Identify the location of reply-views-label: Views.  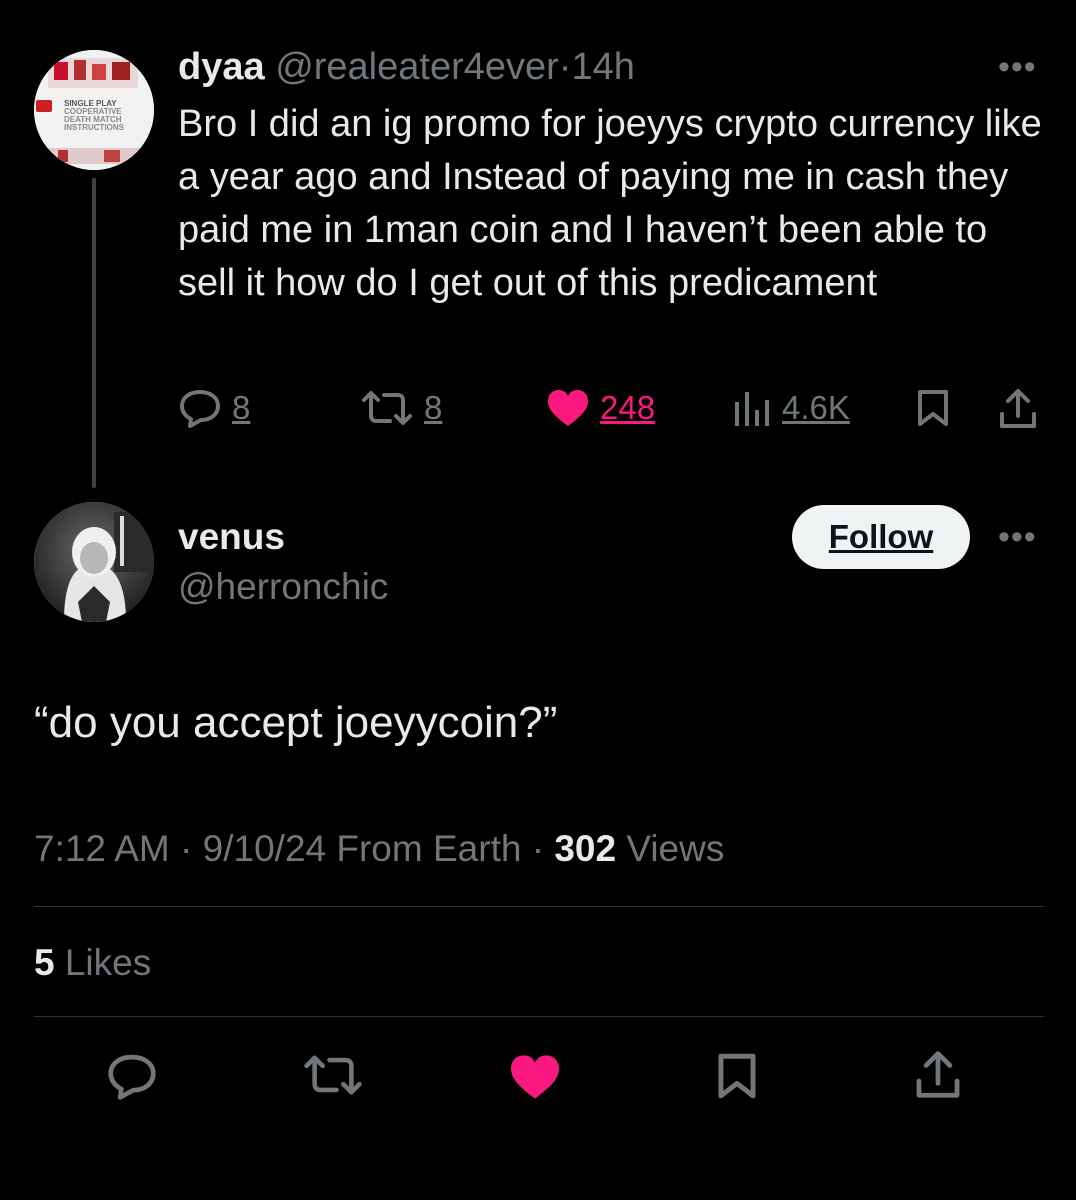
(675, 848).